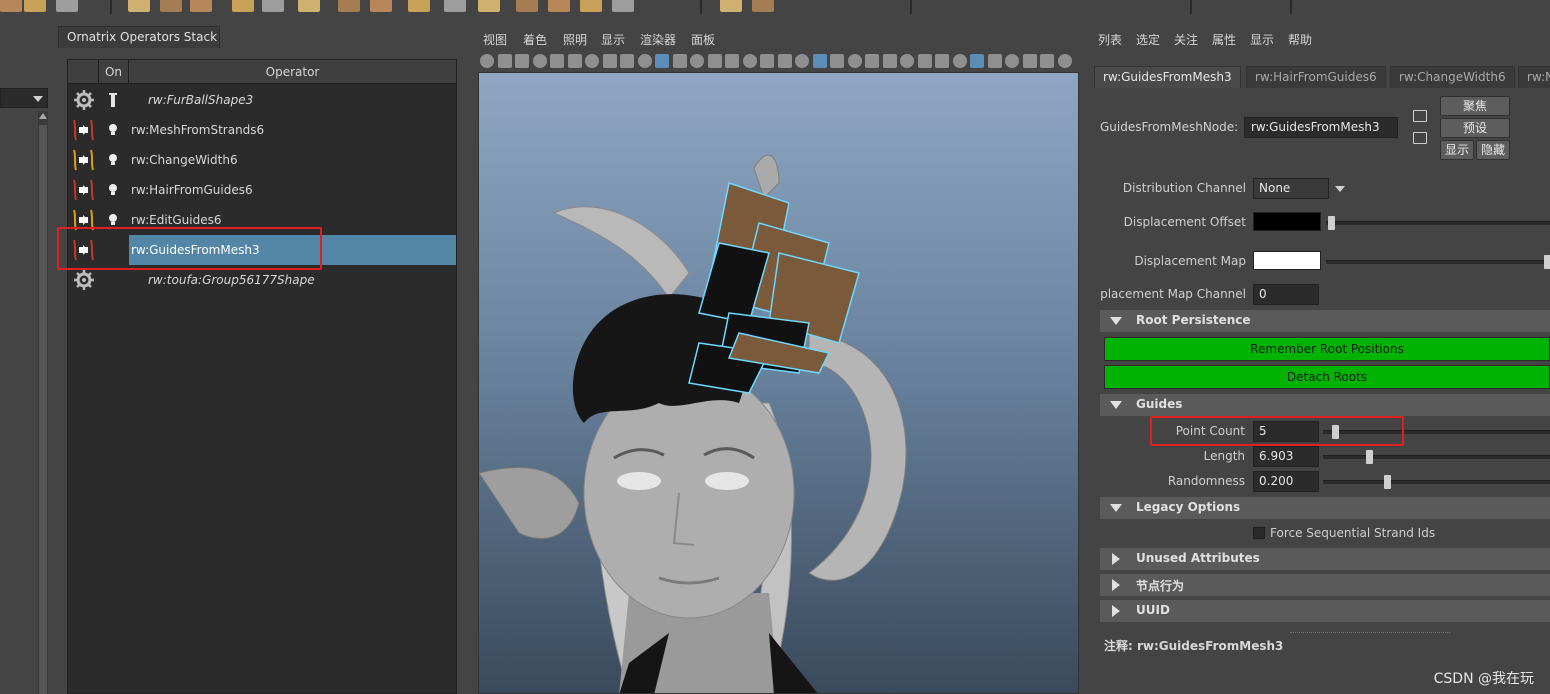 The height and width of the screenshot is (694, 1550). What do you see at coordinates (495, 39) in the screenshot?
I see `viewport-menu-item: 视图` at bounding box center [495, 39].